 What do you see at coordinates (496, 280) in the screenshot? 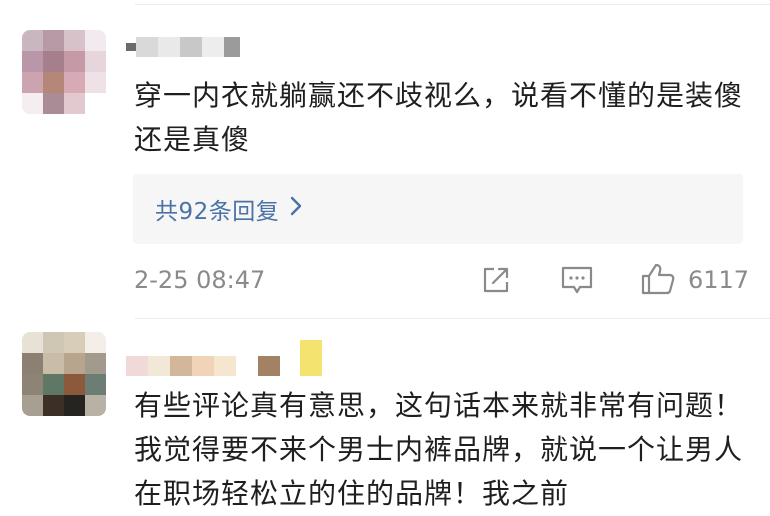
I see `share-icon` at bounding box center [496, 280].